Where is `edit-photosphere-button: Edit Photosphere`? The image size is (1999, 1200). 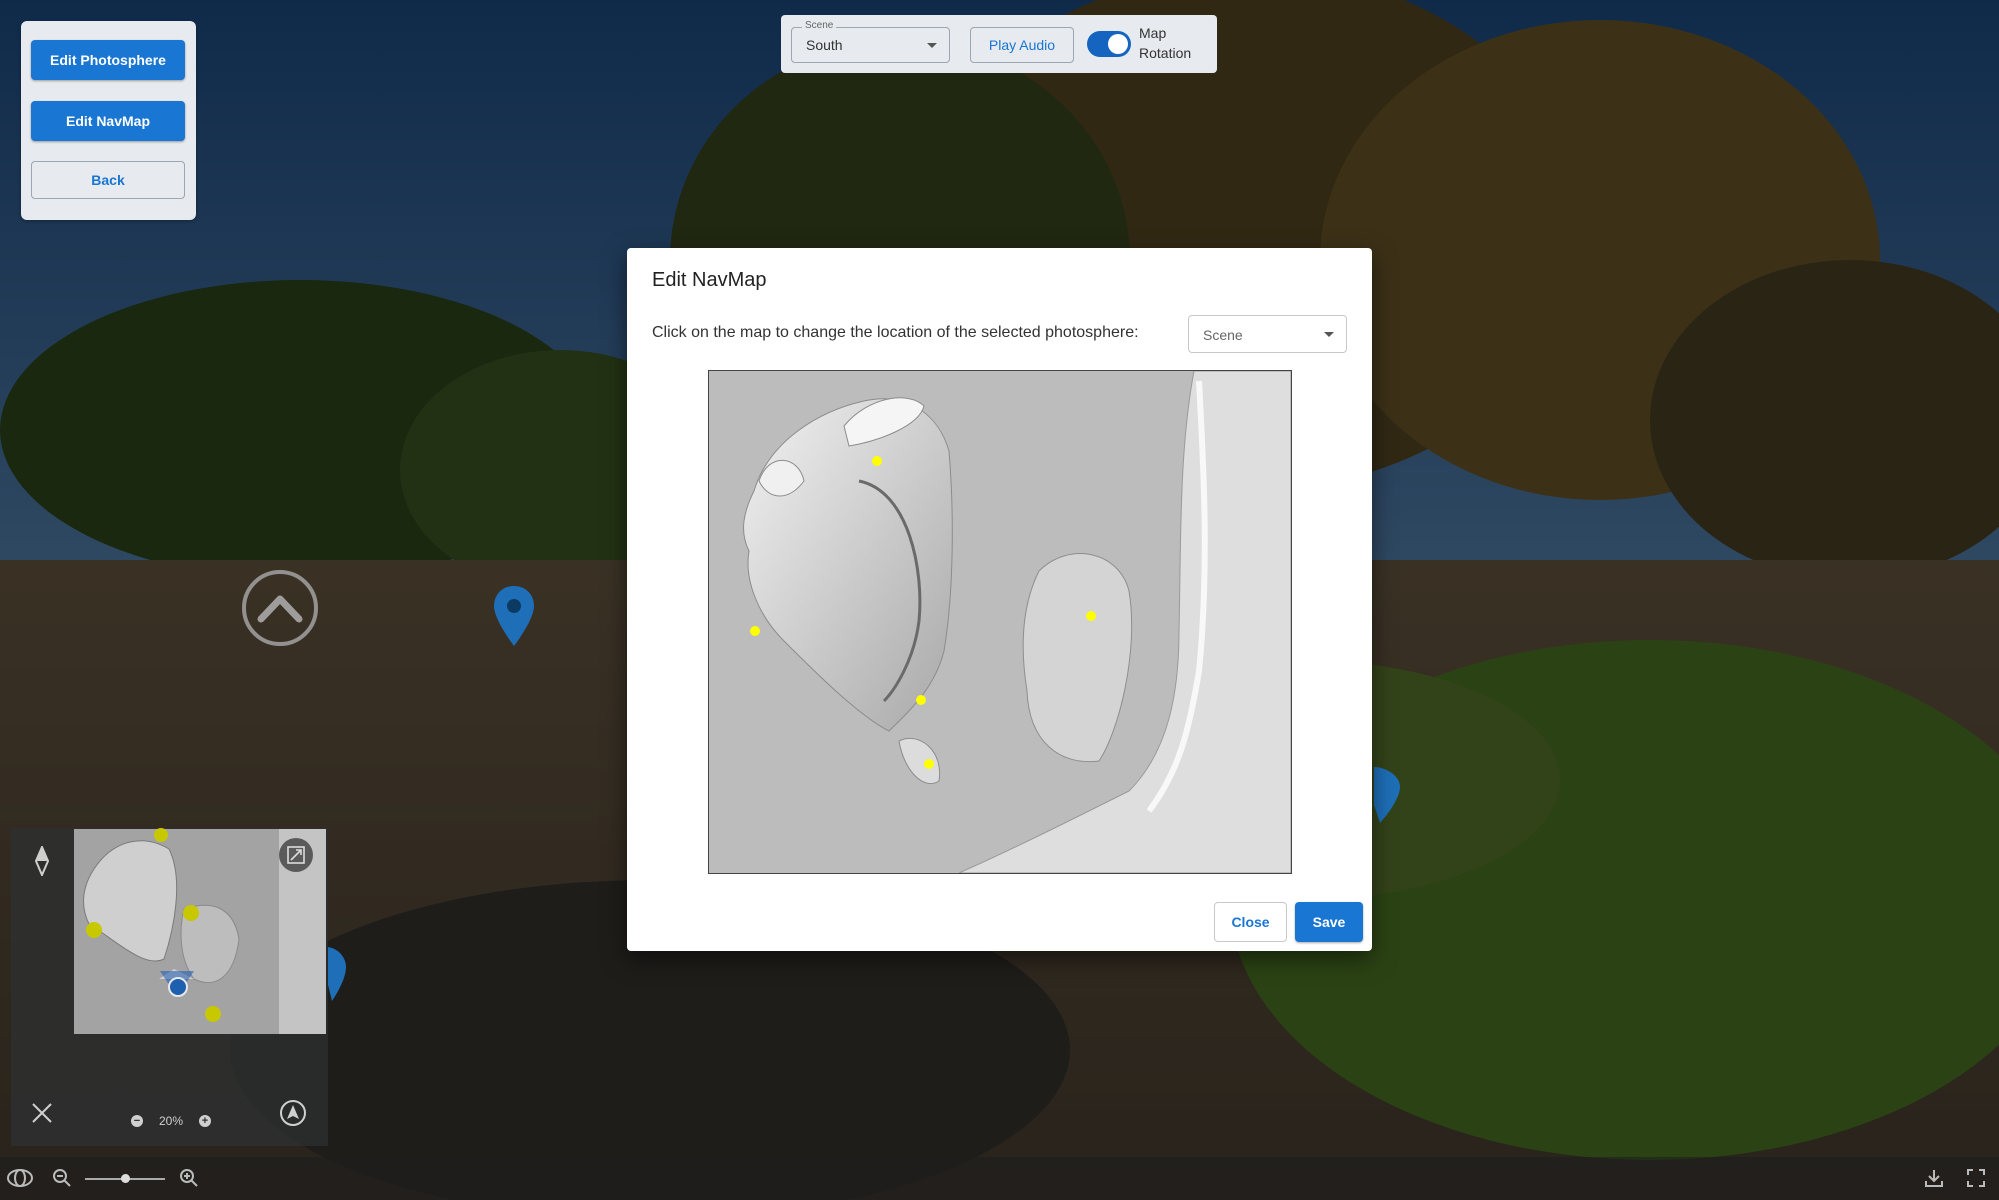 edit-photosphere-button: Edit Photosphere is located at coordinates (108, 60).